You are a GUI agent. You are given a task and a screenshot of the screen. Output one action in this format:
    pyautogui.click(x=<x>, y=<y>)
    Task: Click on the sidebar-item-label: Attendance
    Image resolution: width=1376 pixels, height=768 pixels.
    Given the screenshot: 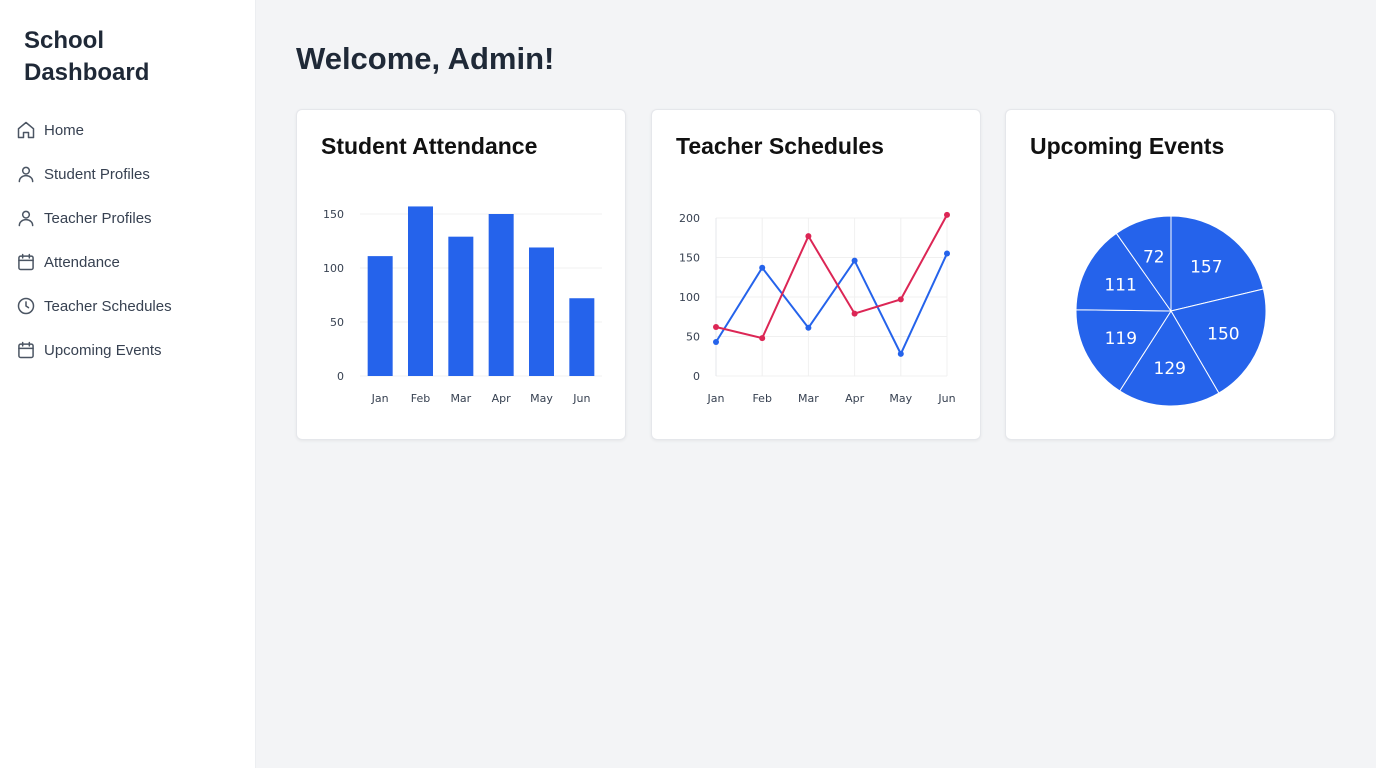 What is the action you would take?
    pyautogui.click(x=82, y=262)
    